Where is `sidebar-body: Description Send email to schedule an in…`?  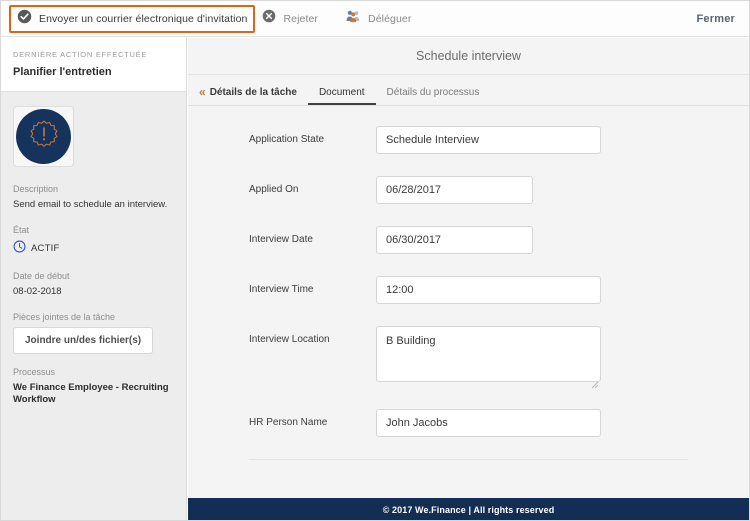 sidebar-body: Description Send email to schedule an in… is located at coordinates (93, 249).